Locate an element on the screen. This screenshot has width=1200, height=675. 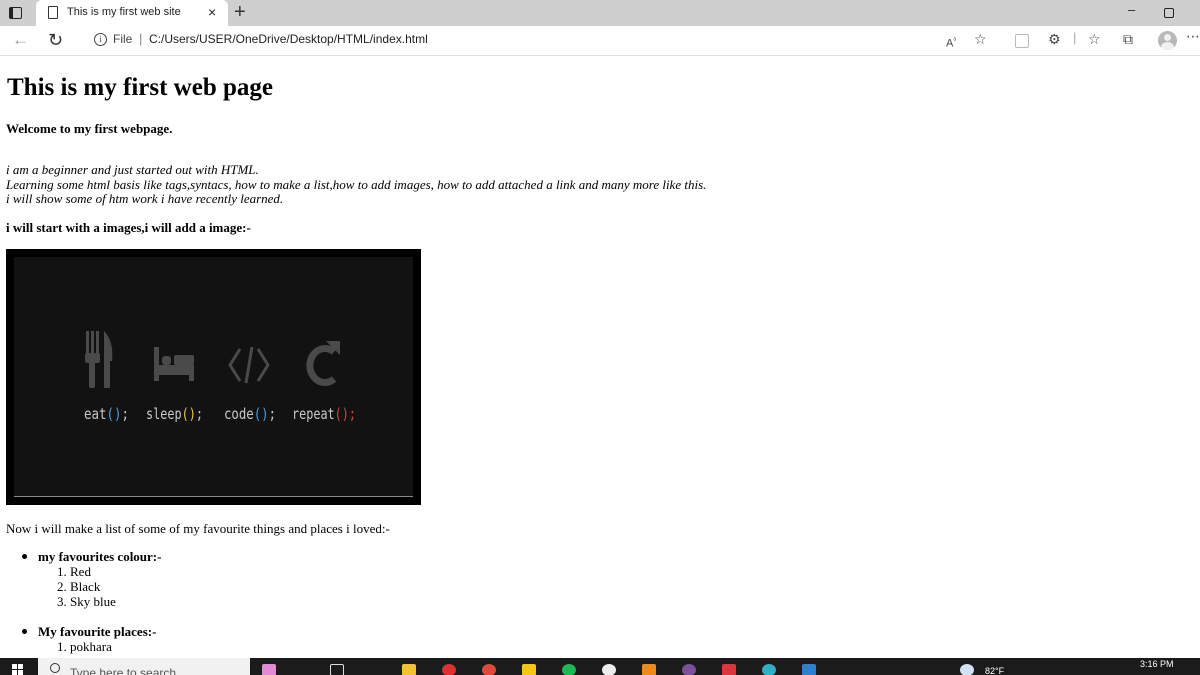
clock-time: 3:16 PM is located at coordinates (1157, 664).